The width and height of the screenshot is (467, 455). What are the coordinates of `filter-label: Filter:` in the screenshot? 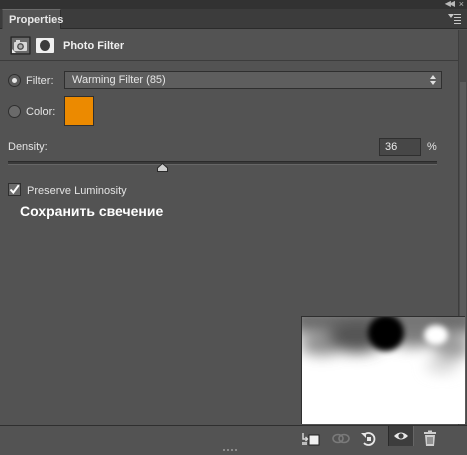 It's located at (40, 81).